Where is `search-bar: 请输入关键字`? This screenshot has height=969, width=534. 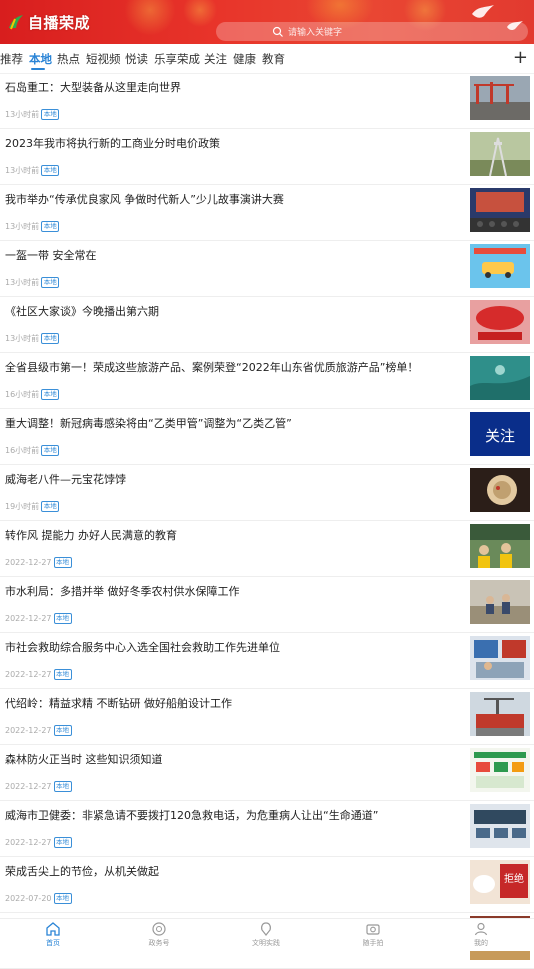
search-bar: 请输入关键字 is located at coordinates (372, 31).